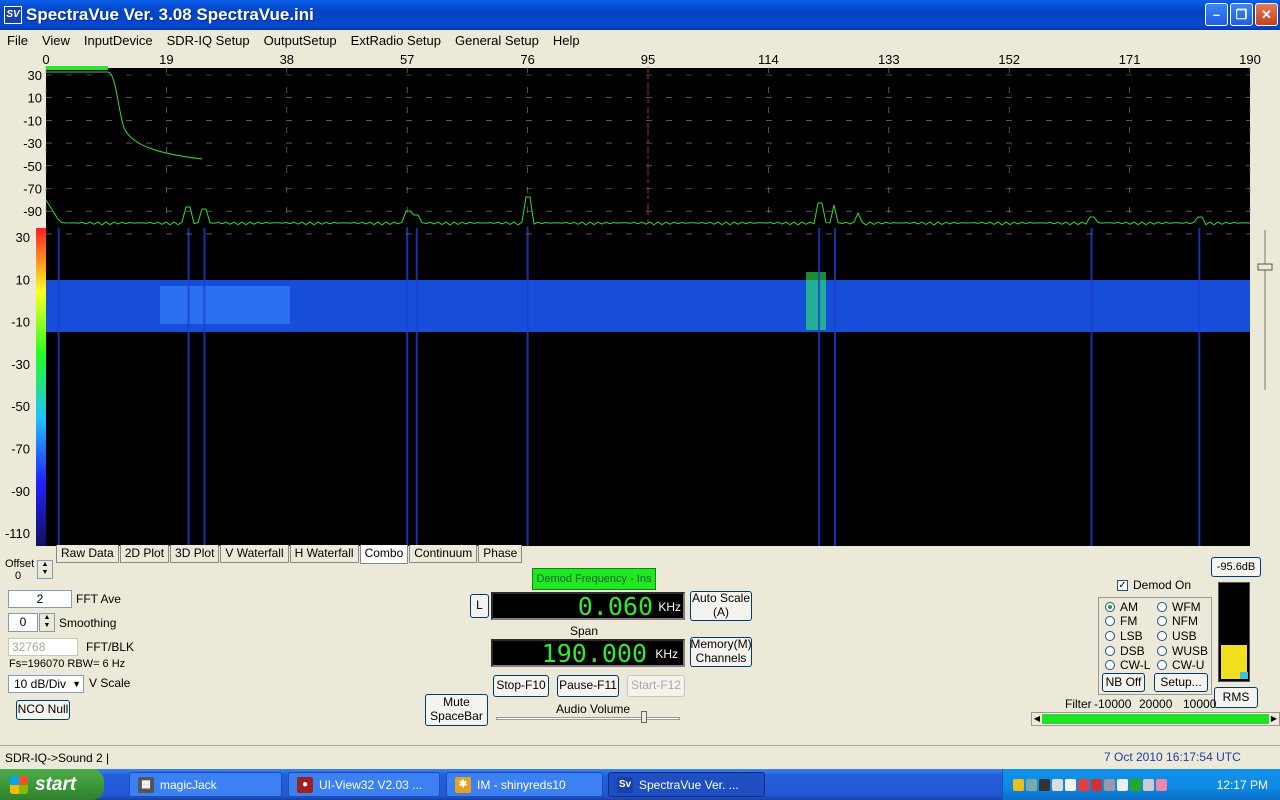  I want to click on printer-icon, so click(1122, 784).